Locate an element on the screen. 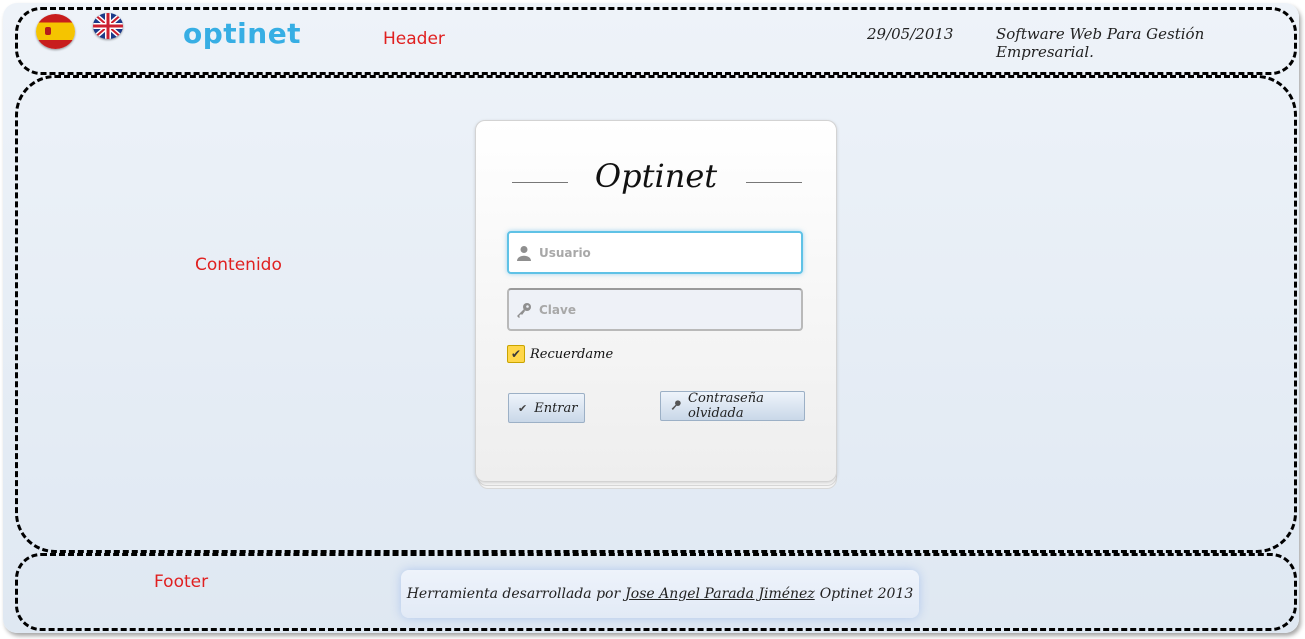 The height and width of the screenshot is (639, 1305). header-date: 29/05/2013 is located at coordinates (910, 34).